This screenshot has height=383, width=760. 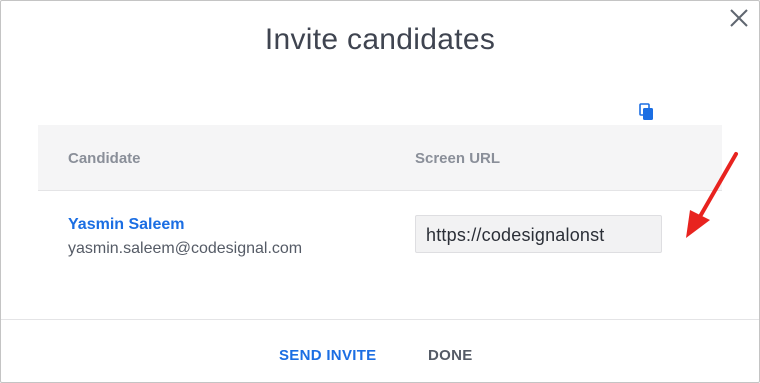 What do you see at coordinates (380, 319) in the screenshot?
I see `footer-divider` at bounding box center [380, 319].